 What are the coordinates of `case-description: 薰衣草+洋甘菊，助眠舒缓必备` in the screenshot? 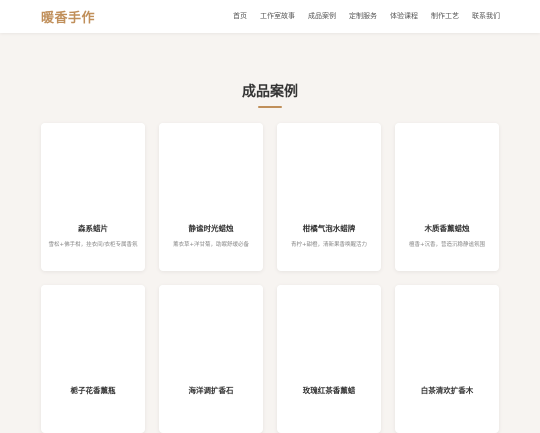 It's located at (211, 245).